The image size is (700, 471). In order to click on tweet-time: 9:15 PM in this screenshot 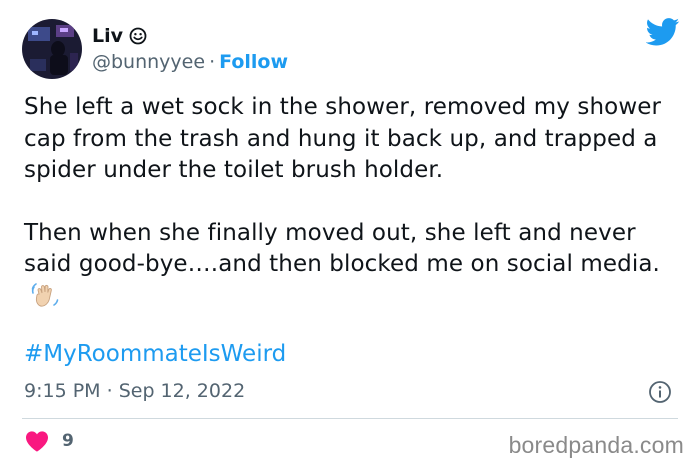, I will do `click(62, 391)`.